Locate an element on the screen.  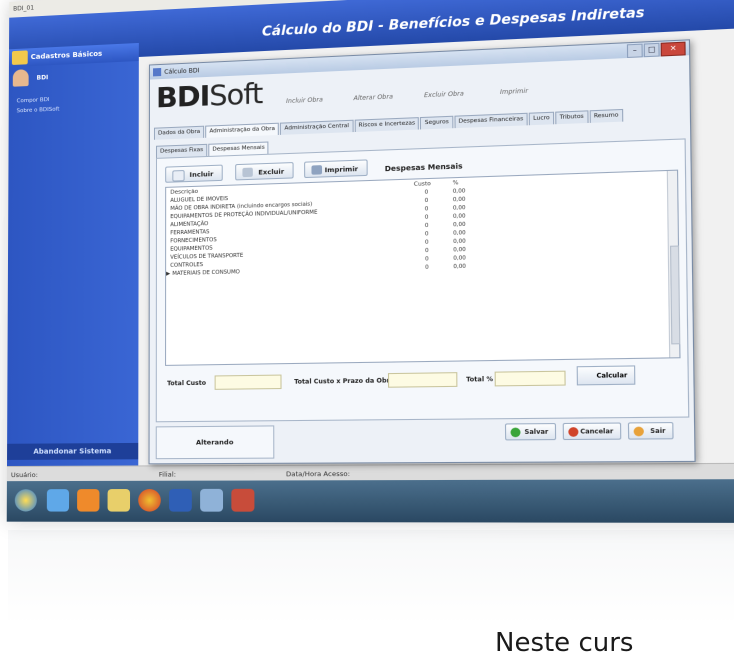
user-icon is located at coordinates (20, 78).